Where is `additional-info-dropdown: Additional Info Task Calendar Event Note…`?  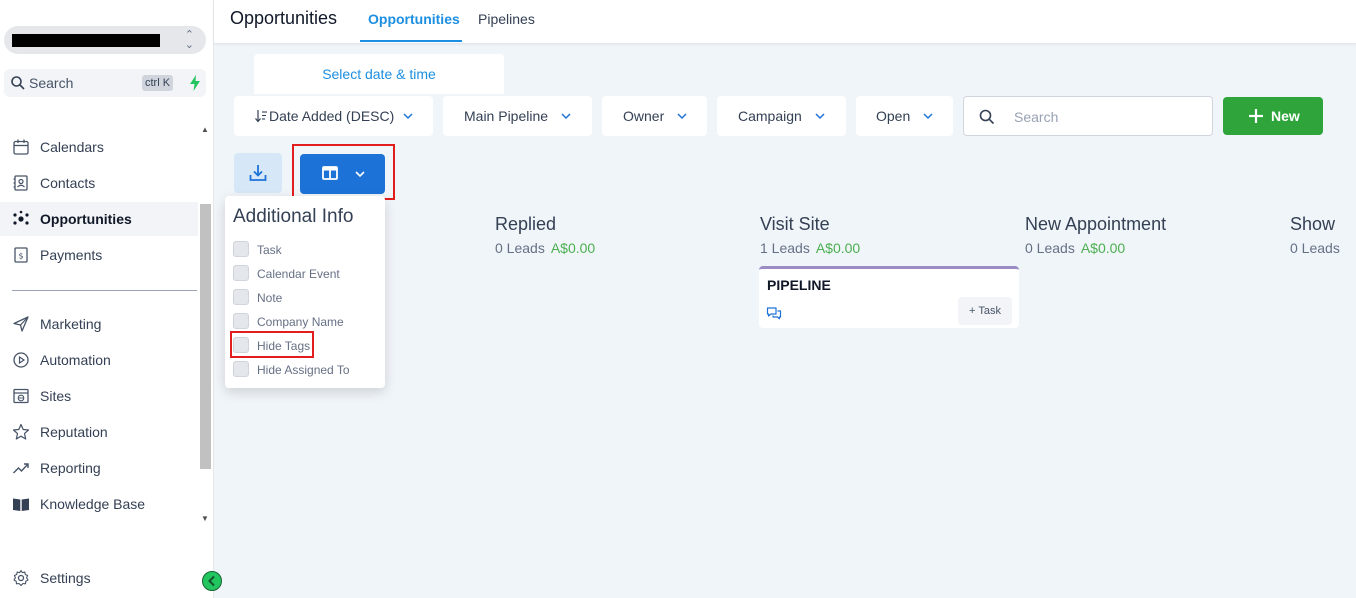 additional-info-dropdown: Additional Info Task Calendar Event Note… is located at coordinates (305, 292).